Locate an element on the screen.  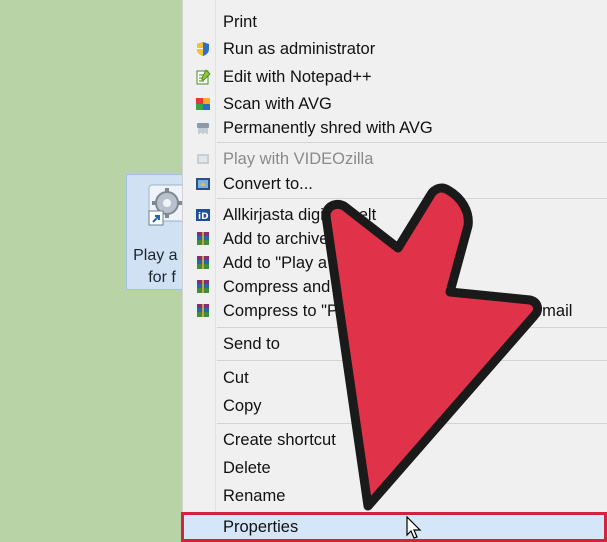
menu-item-compress-to-and-email: Compress to "P email is located at coordinates (395, 311).